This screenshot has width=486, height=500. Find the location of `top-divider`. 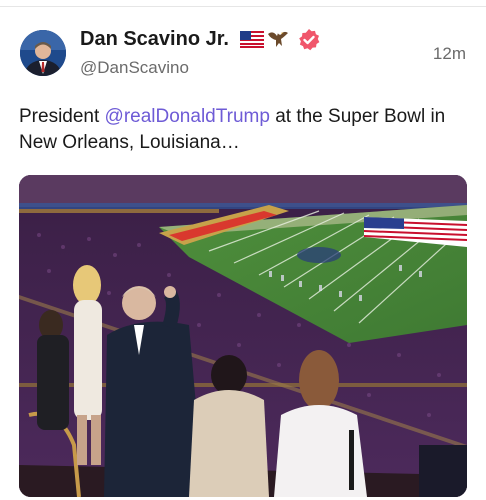

top-divider is located at coordinates (243, 6).